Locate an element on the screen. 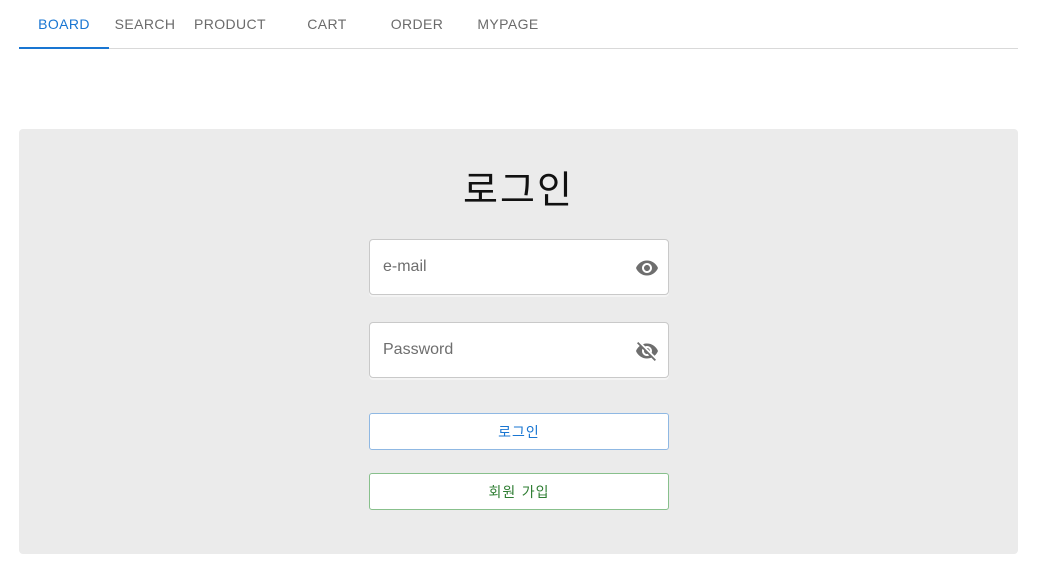  tab-product: PRODUCT is located at coordinates (230, 24).